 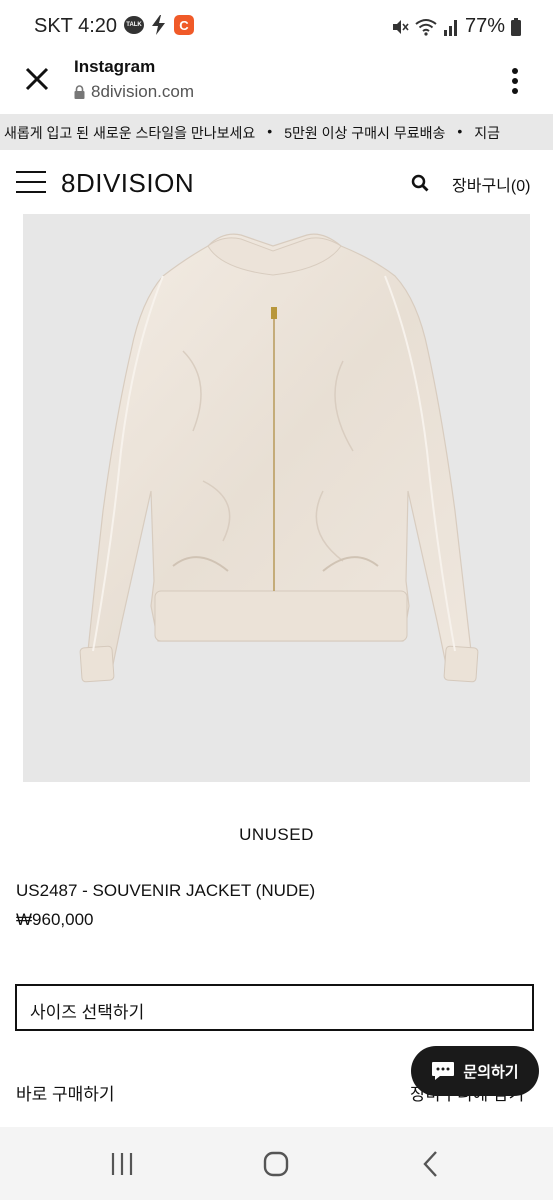 What do you see at coordinates (130, 133) in the screenshot?
I see `marquee-item: 새롭게 입고 된 새로운 스타일을 만나보세요` at bounding box center [130, 133].